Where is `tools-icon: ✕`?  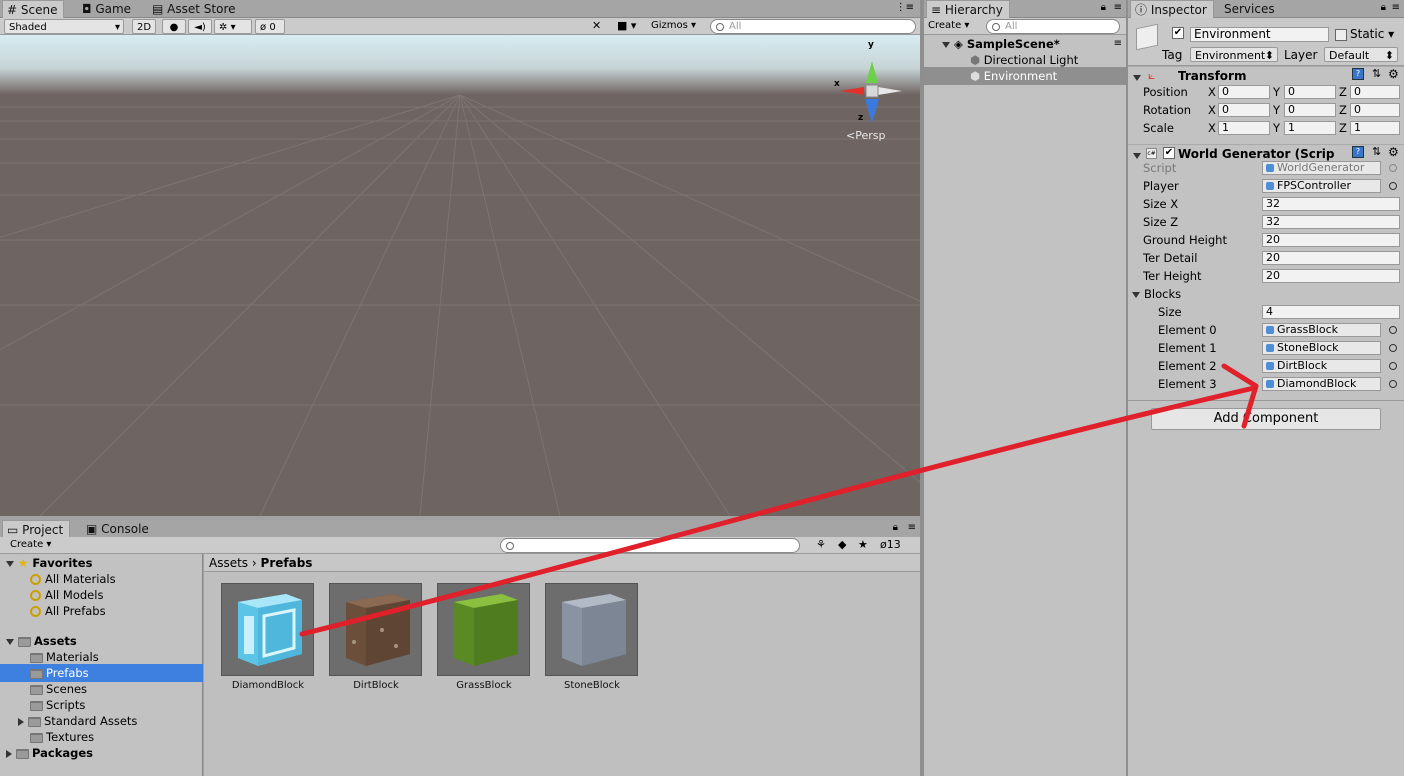 tools-icon: ✕ is located at coordinates (596, 25).